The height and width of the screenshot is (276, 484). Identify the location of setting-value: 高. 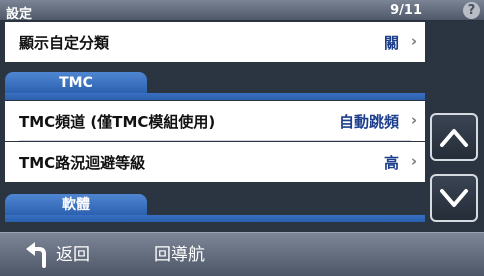
(391, 163).